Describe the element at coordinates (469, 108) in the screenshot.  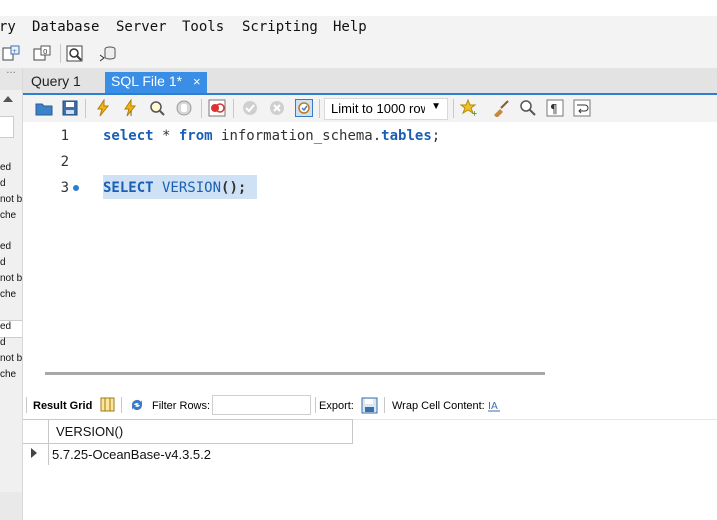
I see `add-snippet-icon: +` at that location.